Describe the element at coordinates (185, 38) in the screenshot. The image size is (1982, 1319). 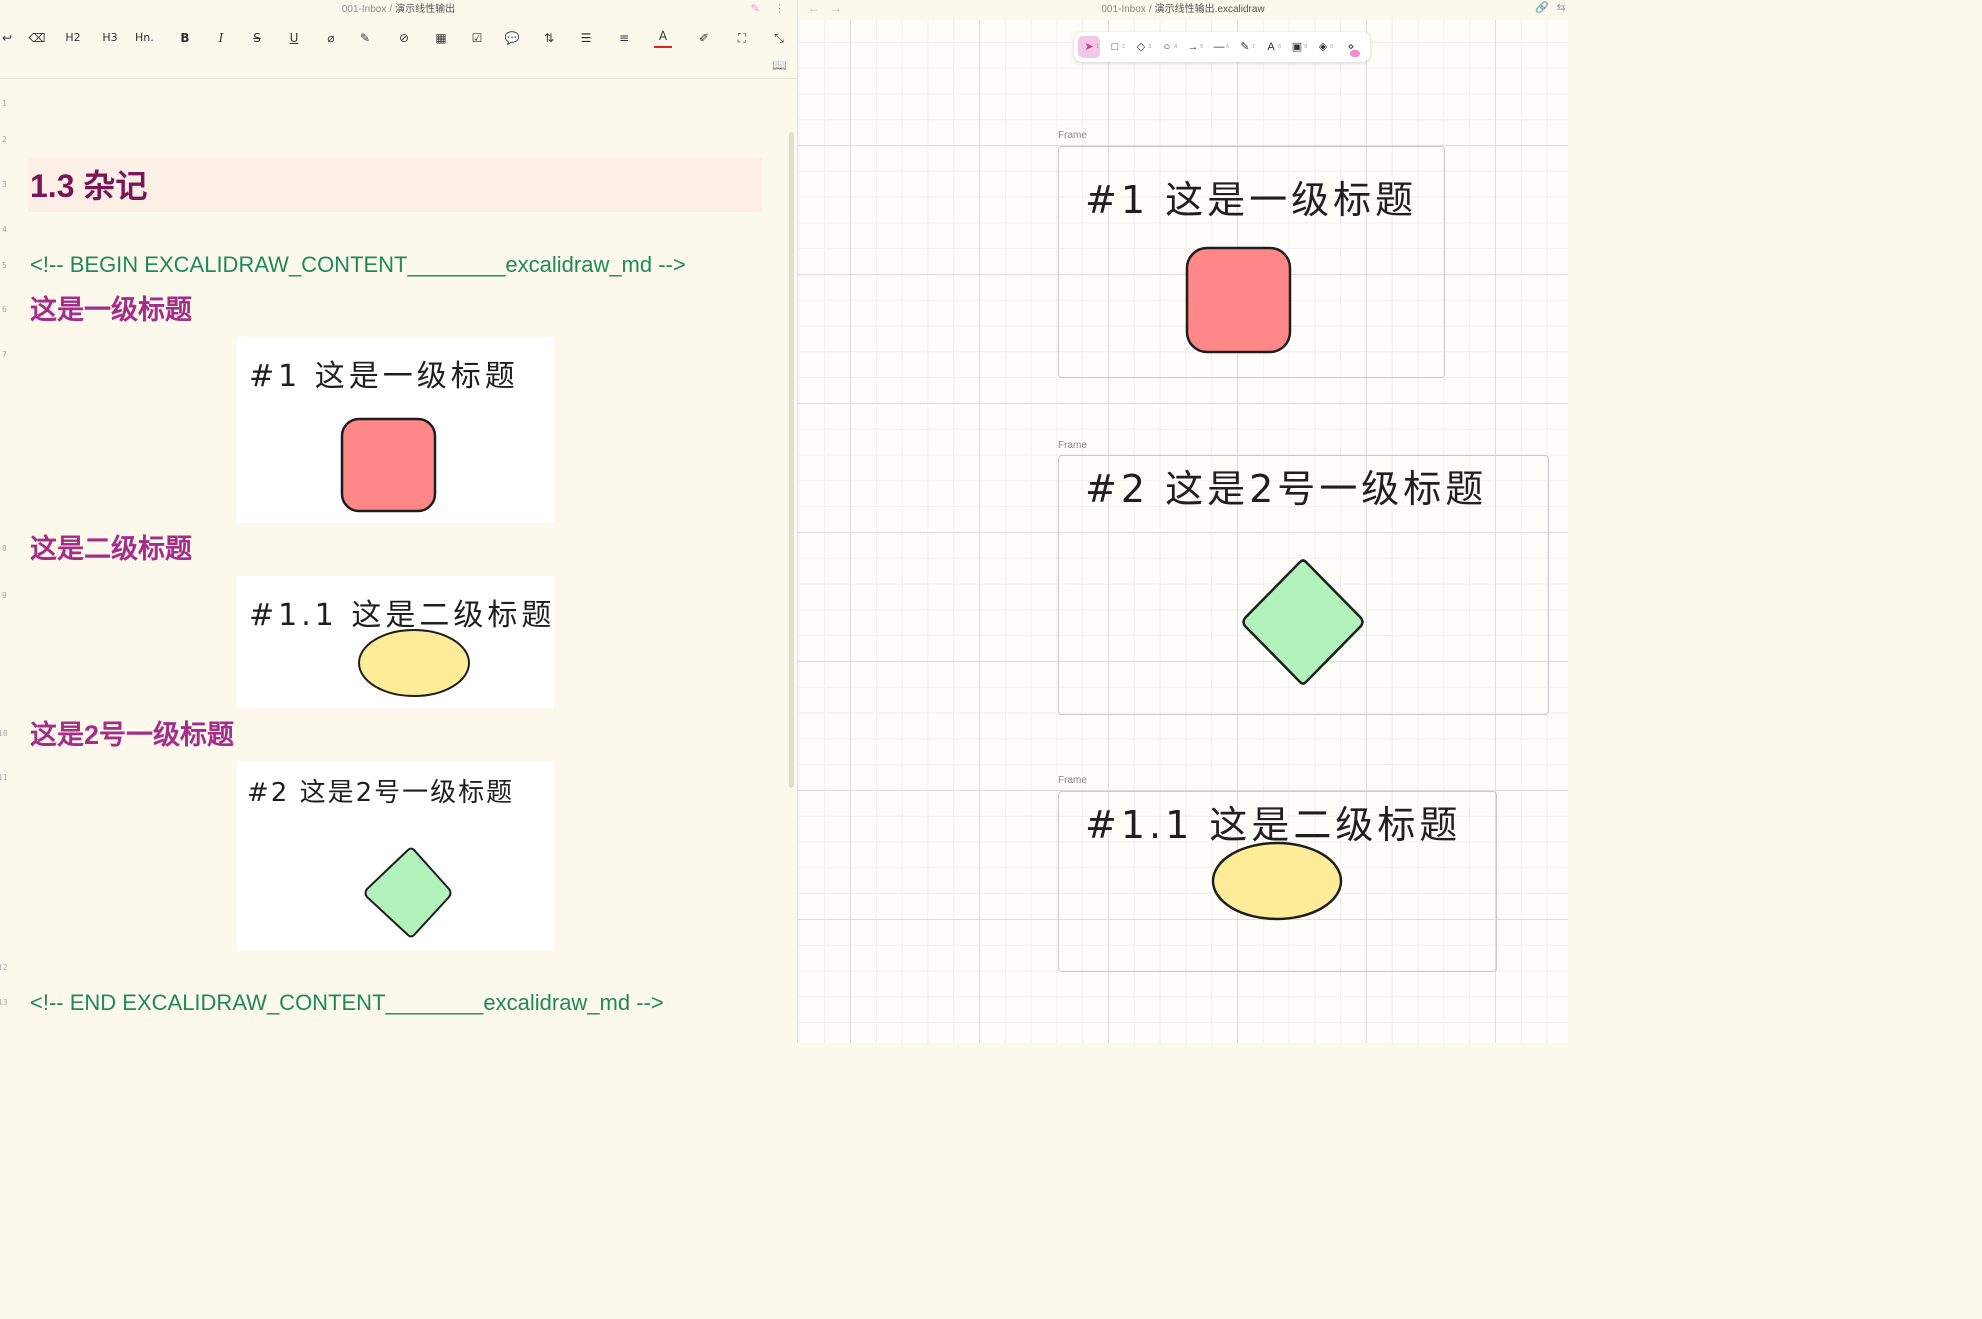
I see `bold-button: B` at that location.